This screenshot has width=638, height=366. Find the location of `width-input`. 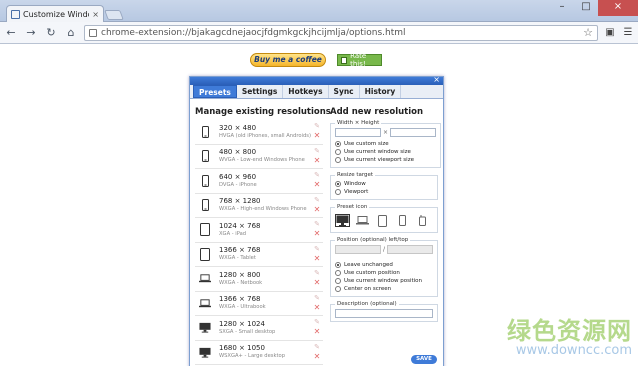

width-input is located at coordinates (358, 132).